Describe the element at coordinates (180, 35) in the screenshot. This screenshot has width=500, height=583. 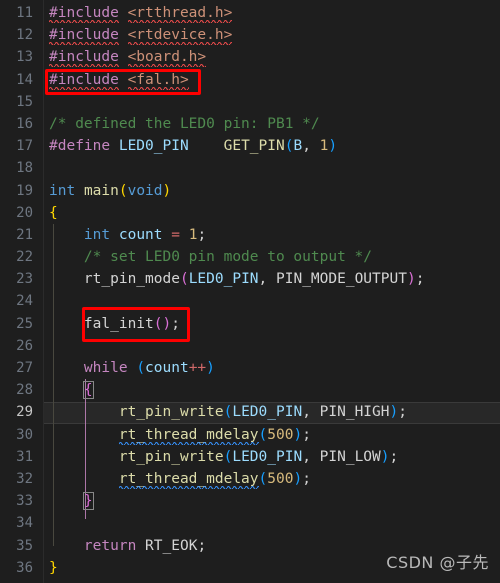
I see `header-name: <rtdevice.h>` at that location.